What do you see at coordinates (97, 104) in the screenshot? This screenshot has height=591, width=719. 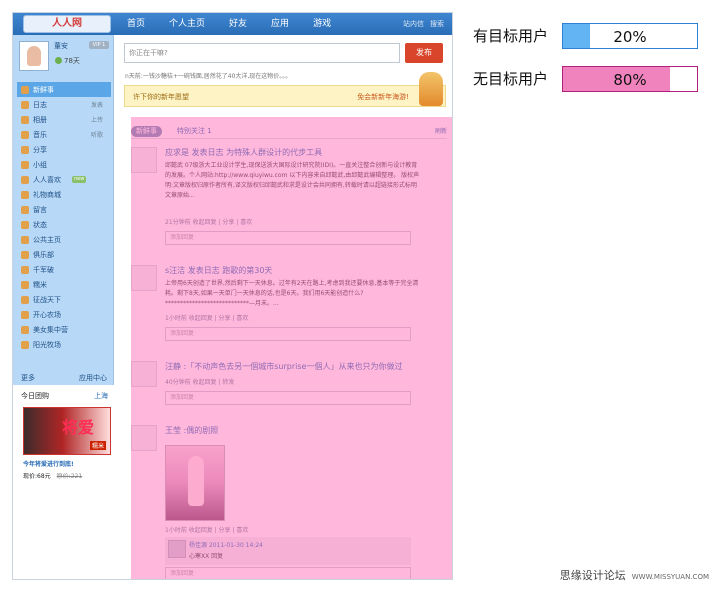 I see `sidebar-item-action: 发表` at bounding box center [97, 104].